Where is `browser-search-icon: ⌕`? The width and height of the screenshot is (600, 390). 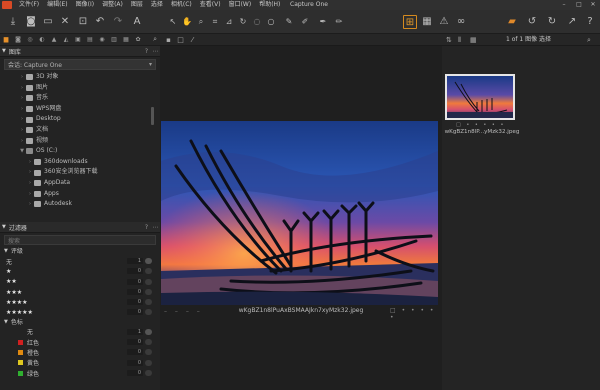
browser-search-icon: ⌕ is located at coordinates (589, 40).